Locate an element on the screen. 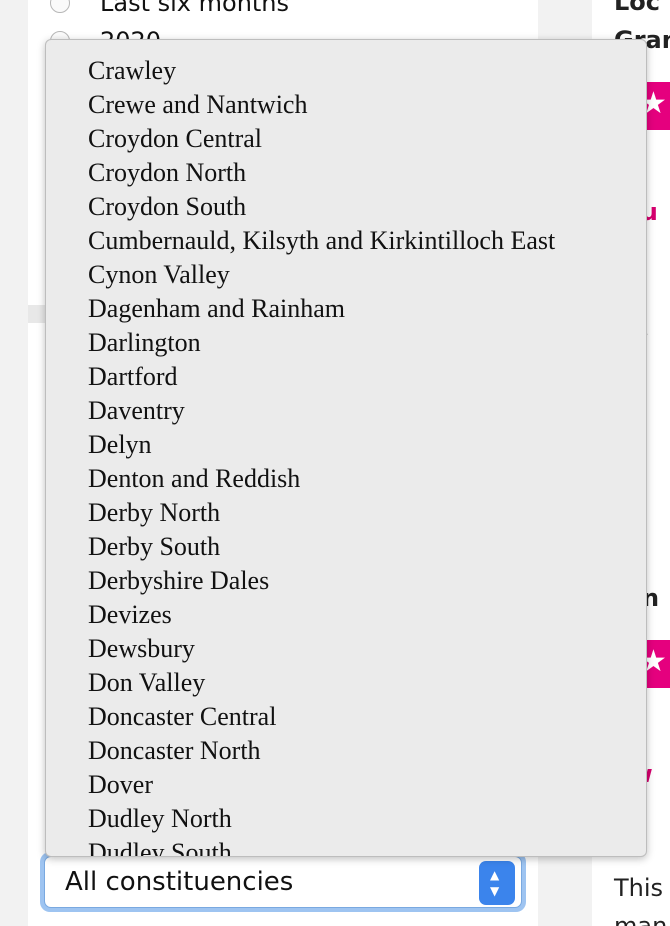 The image size is (670, 926). constituency-option: Daventry is located at coordinates (321, 411).